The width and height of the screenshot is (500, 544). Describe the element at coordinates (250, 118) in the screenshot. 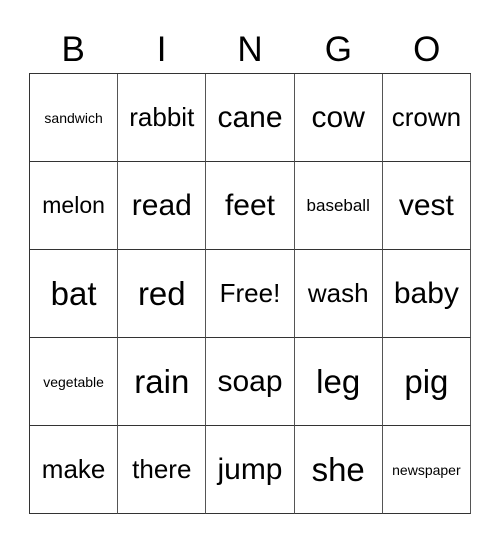

I see `bingo-cell: cane` at that location.